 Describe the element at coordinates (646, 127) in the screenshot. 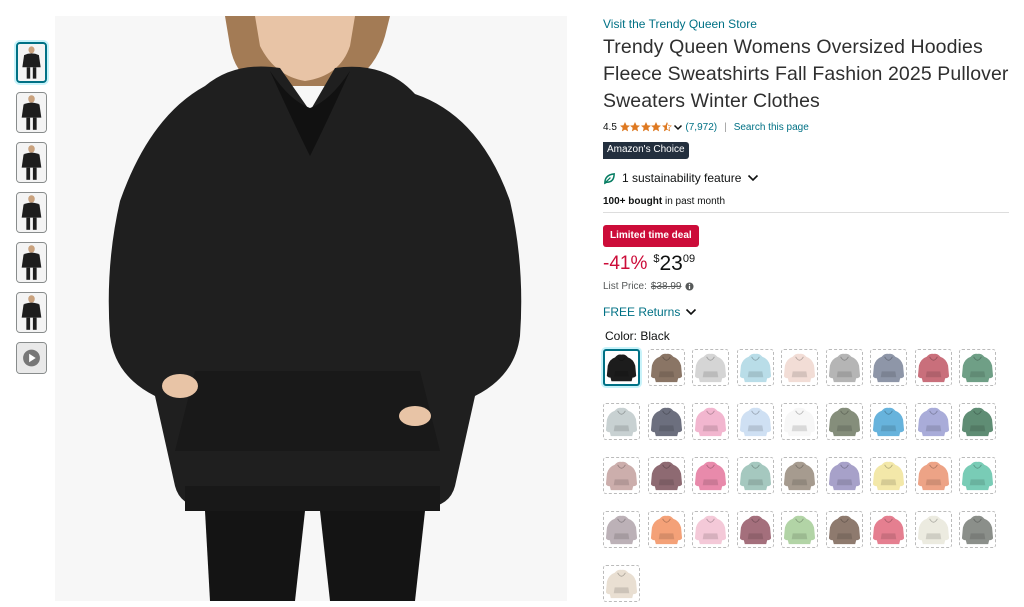

I see `rating-stars` at that location.